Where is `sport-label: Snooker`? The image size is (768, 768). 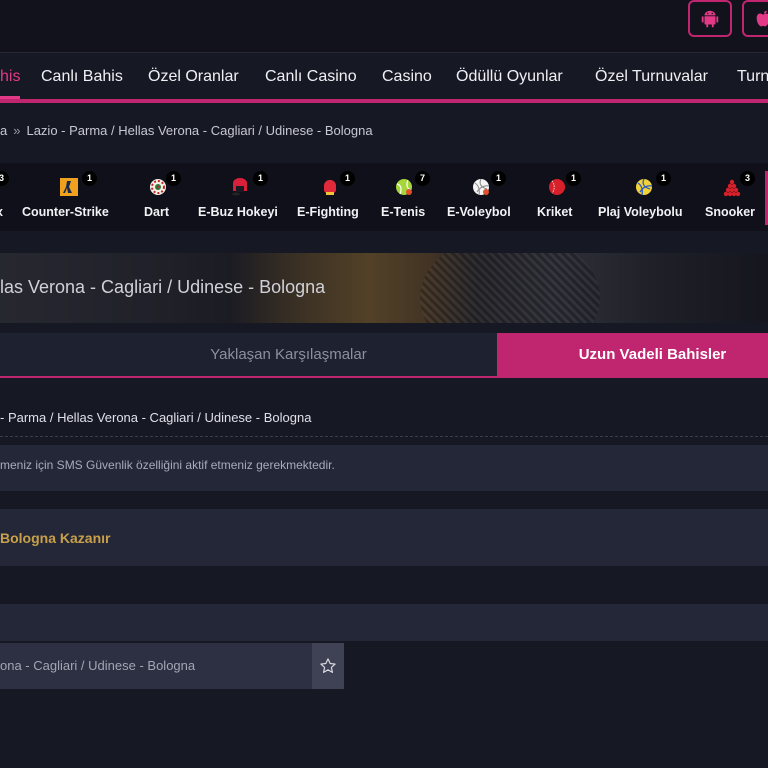 sport-label: Snooker is located at coordinates (730, 212).